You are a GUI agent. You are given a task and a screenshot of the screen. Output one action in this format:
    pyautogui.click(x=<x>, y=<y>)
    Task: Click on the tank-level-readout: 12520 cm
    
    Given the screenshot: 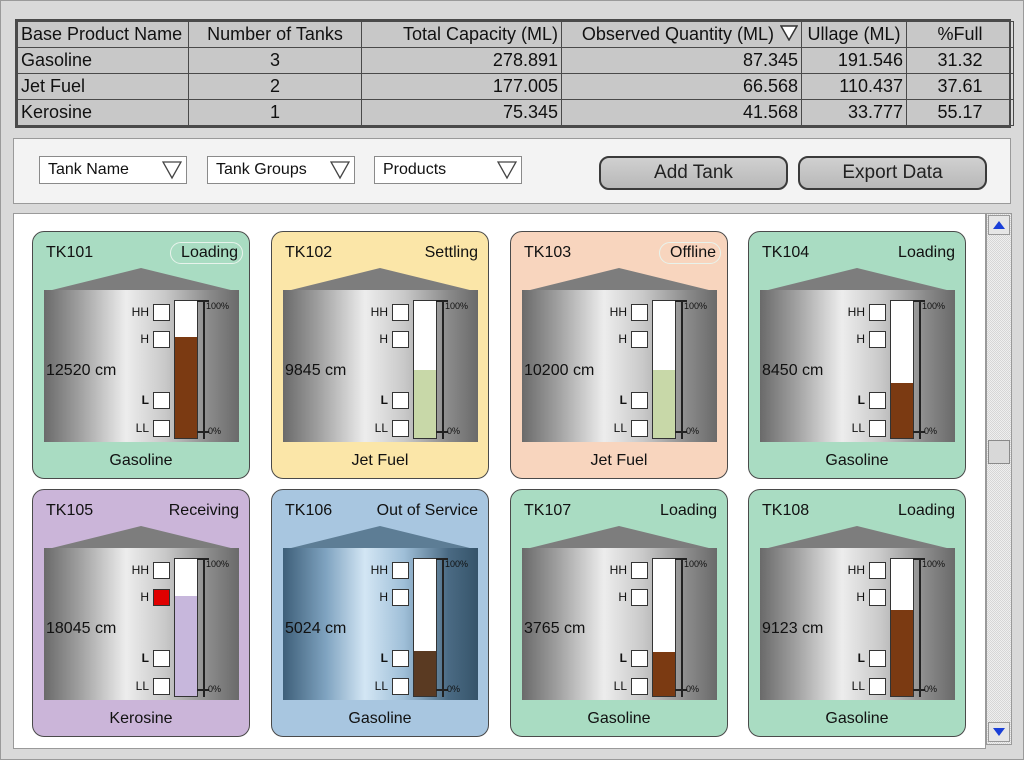 What is the action you would take?
    pyautogui.click(x=81, y=370)
    